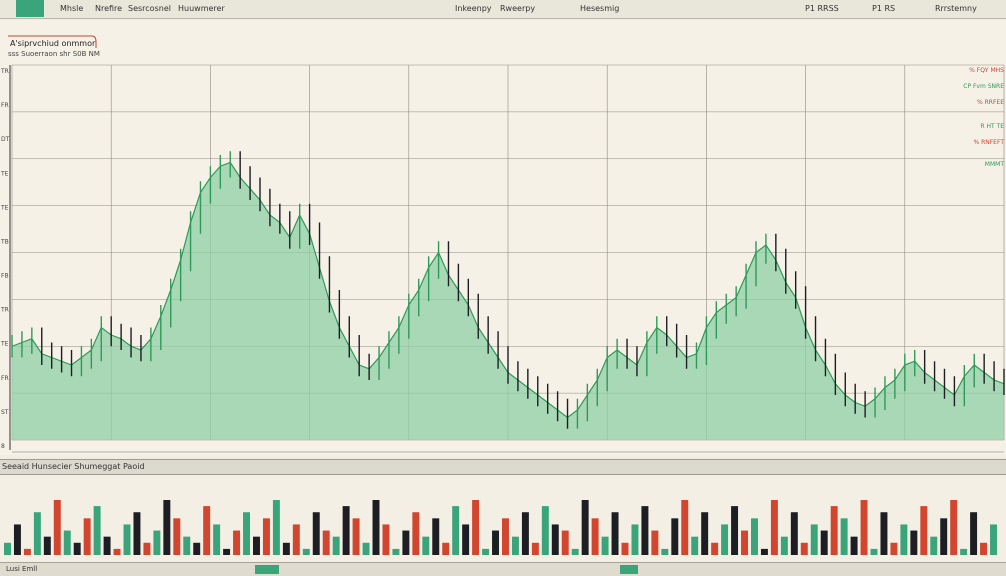 This screenshot has height=576, width=1006. Describe the element at coordinates (986, 70) in the screenshot. I see `annotation-label: % FQY MHS` at that location.